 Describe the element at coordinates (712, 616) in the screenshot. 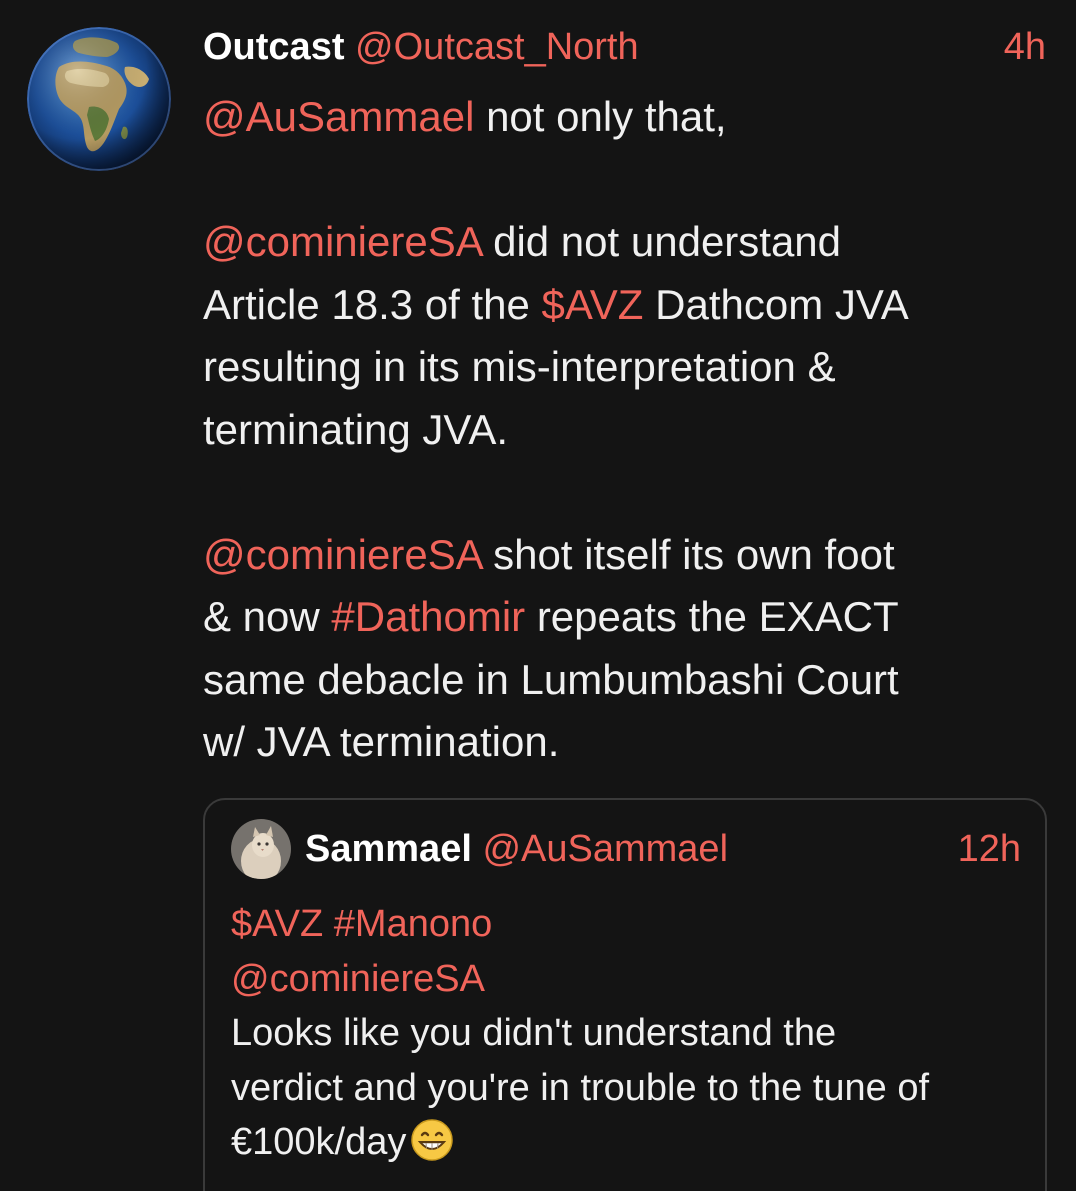

I see `body-text: repeats the EXACT` at that location.